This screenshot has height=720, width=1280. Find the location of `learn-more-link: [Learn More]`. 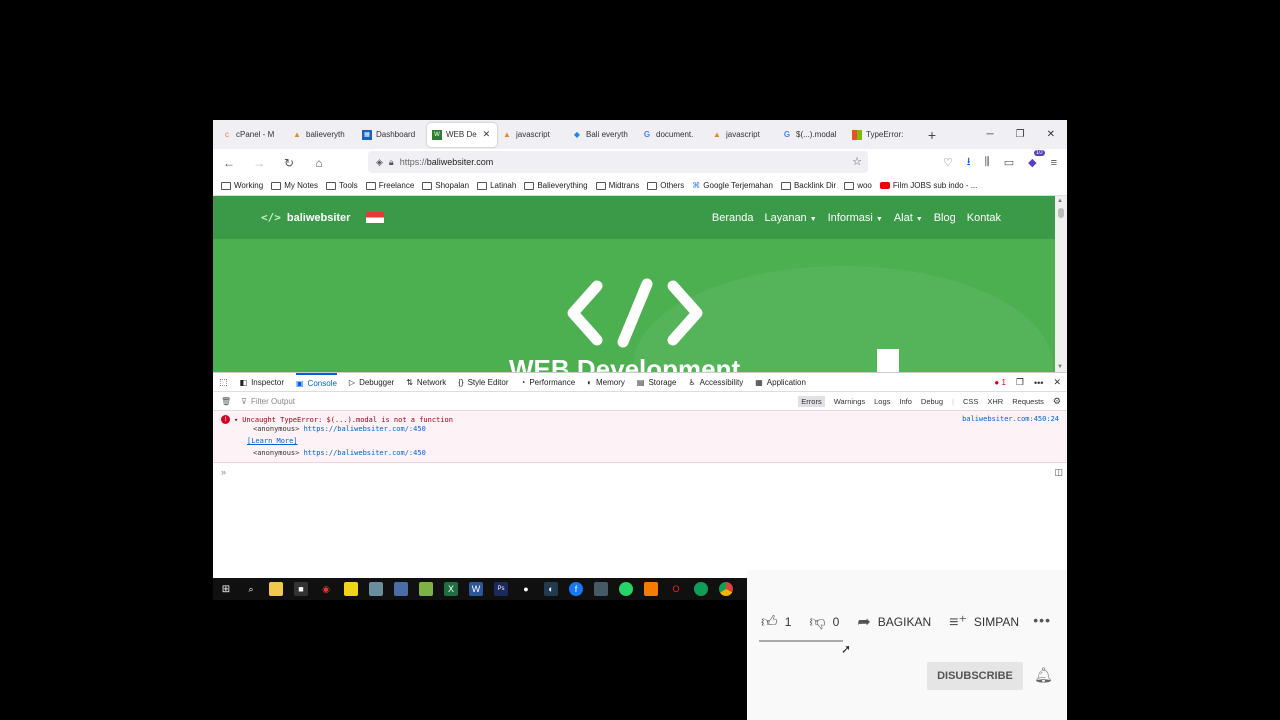

learn-more-link: [Learn More] is located at coordinates (272, 441).